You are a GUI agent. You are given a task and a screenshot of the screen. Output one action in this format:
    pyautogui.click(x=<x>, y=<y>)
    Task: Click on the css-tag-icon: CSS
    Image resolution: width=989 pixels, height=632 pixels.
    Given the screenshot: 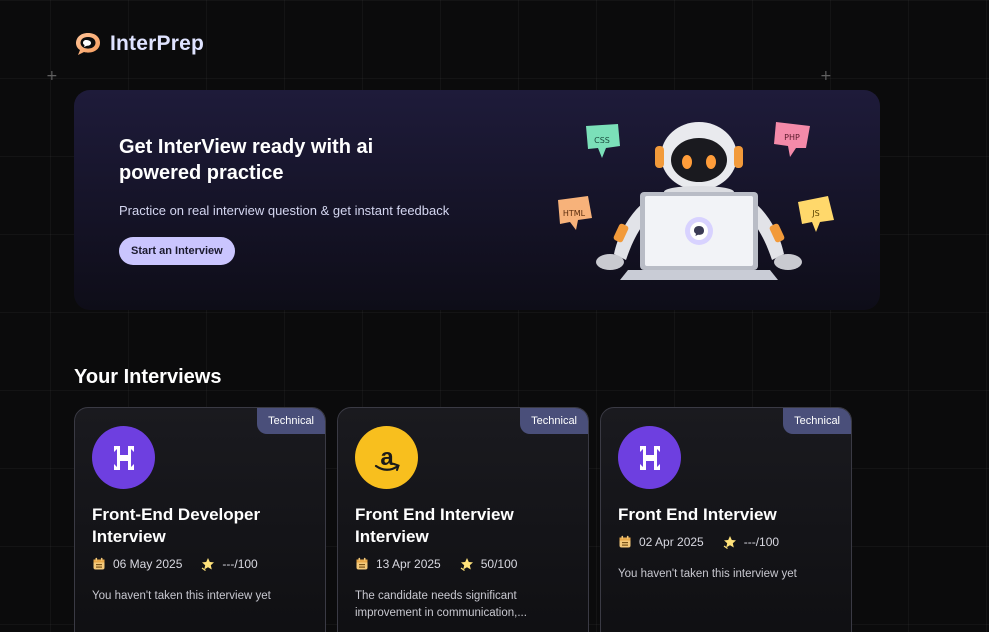 What is the action you would take?
    pyautogui.click(x=603, y=141)
    